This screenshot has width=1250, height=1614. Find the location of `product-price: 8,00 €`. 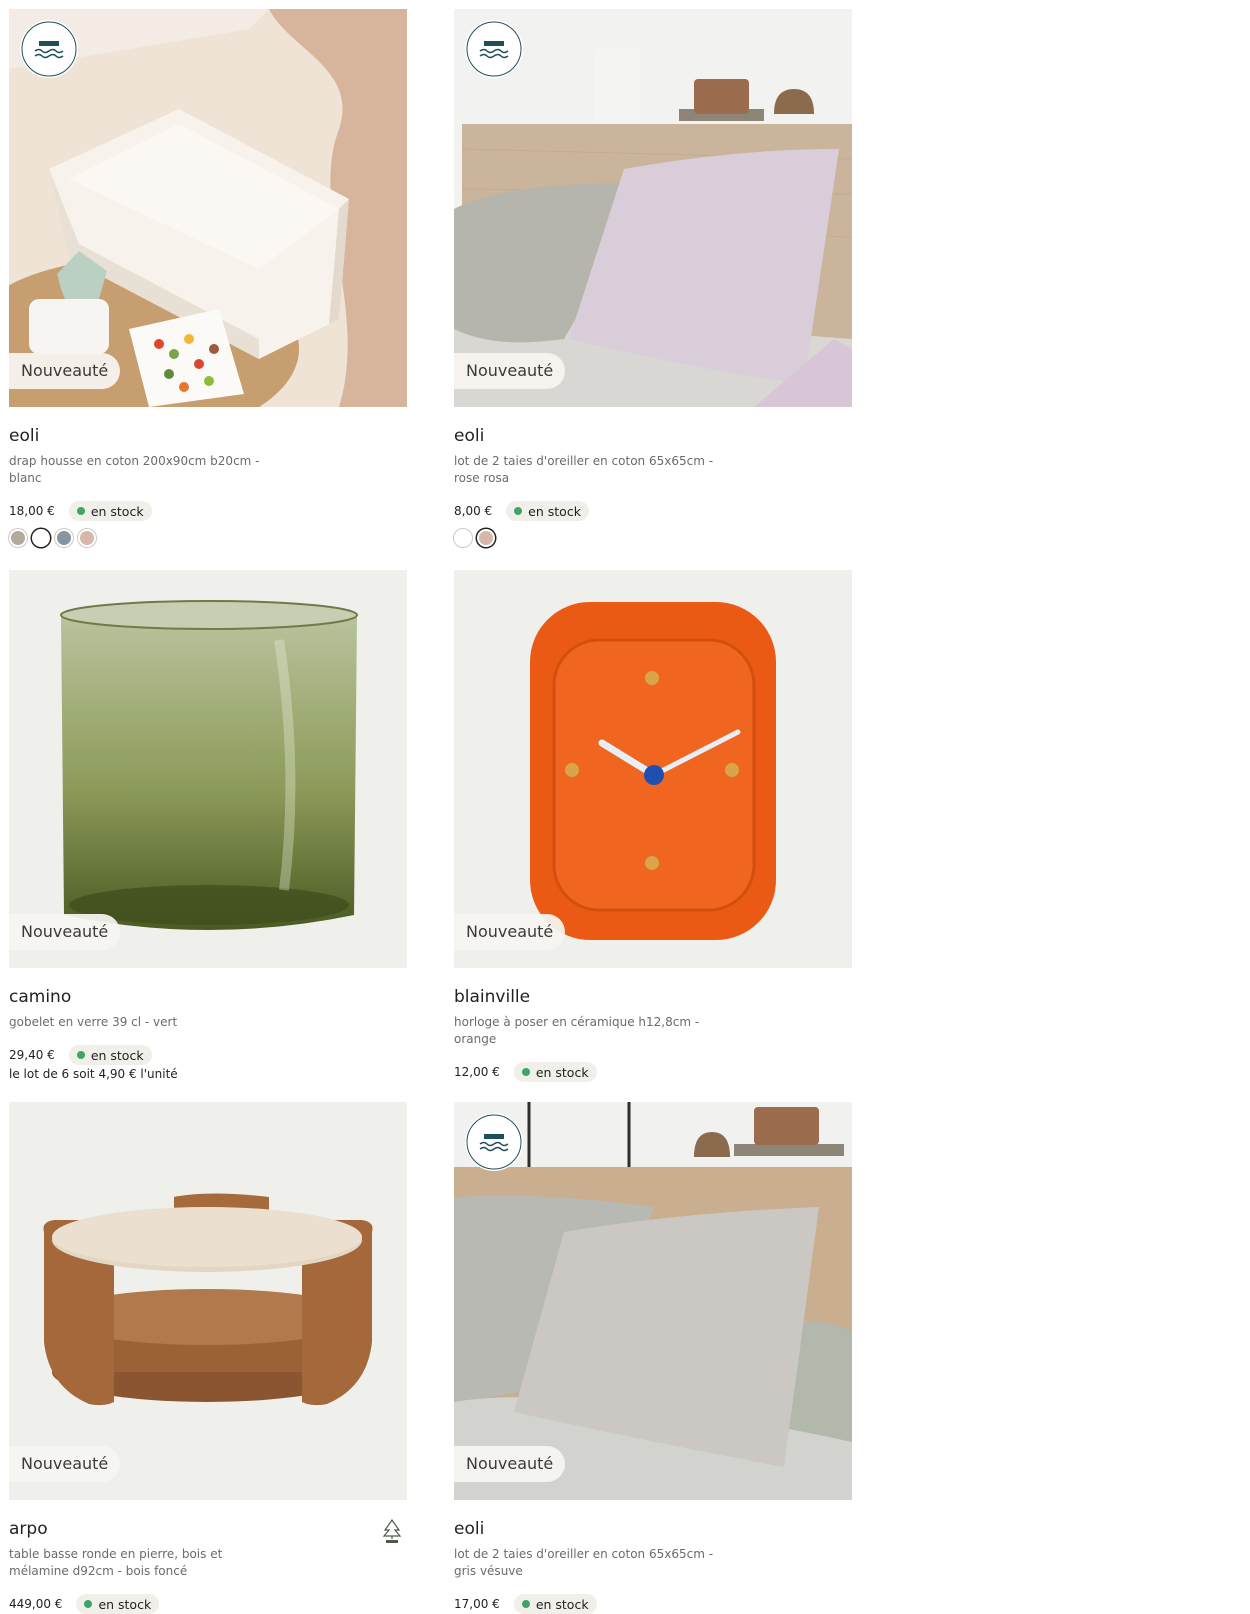

product-price: 8,00 € is located at coordinates (473, 511).